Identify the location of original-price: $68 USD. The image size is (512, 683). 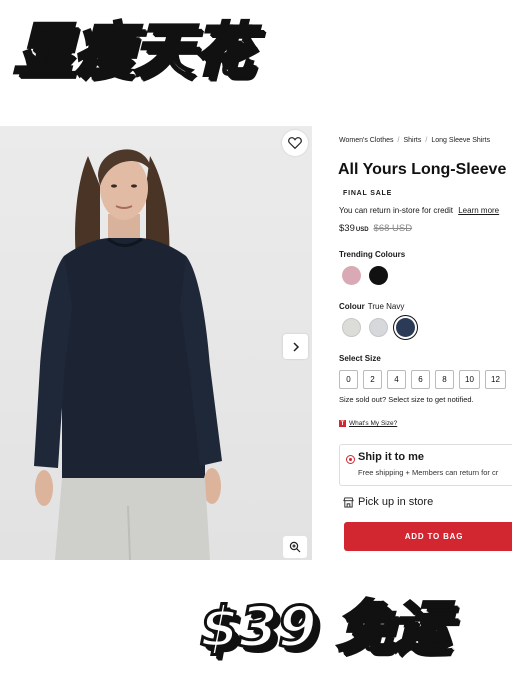
(393, 228).